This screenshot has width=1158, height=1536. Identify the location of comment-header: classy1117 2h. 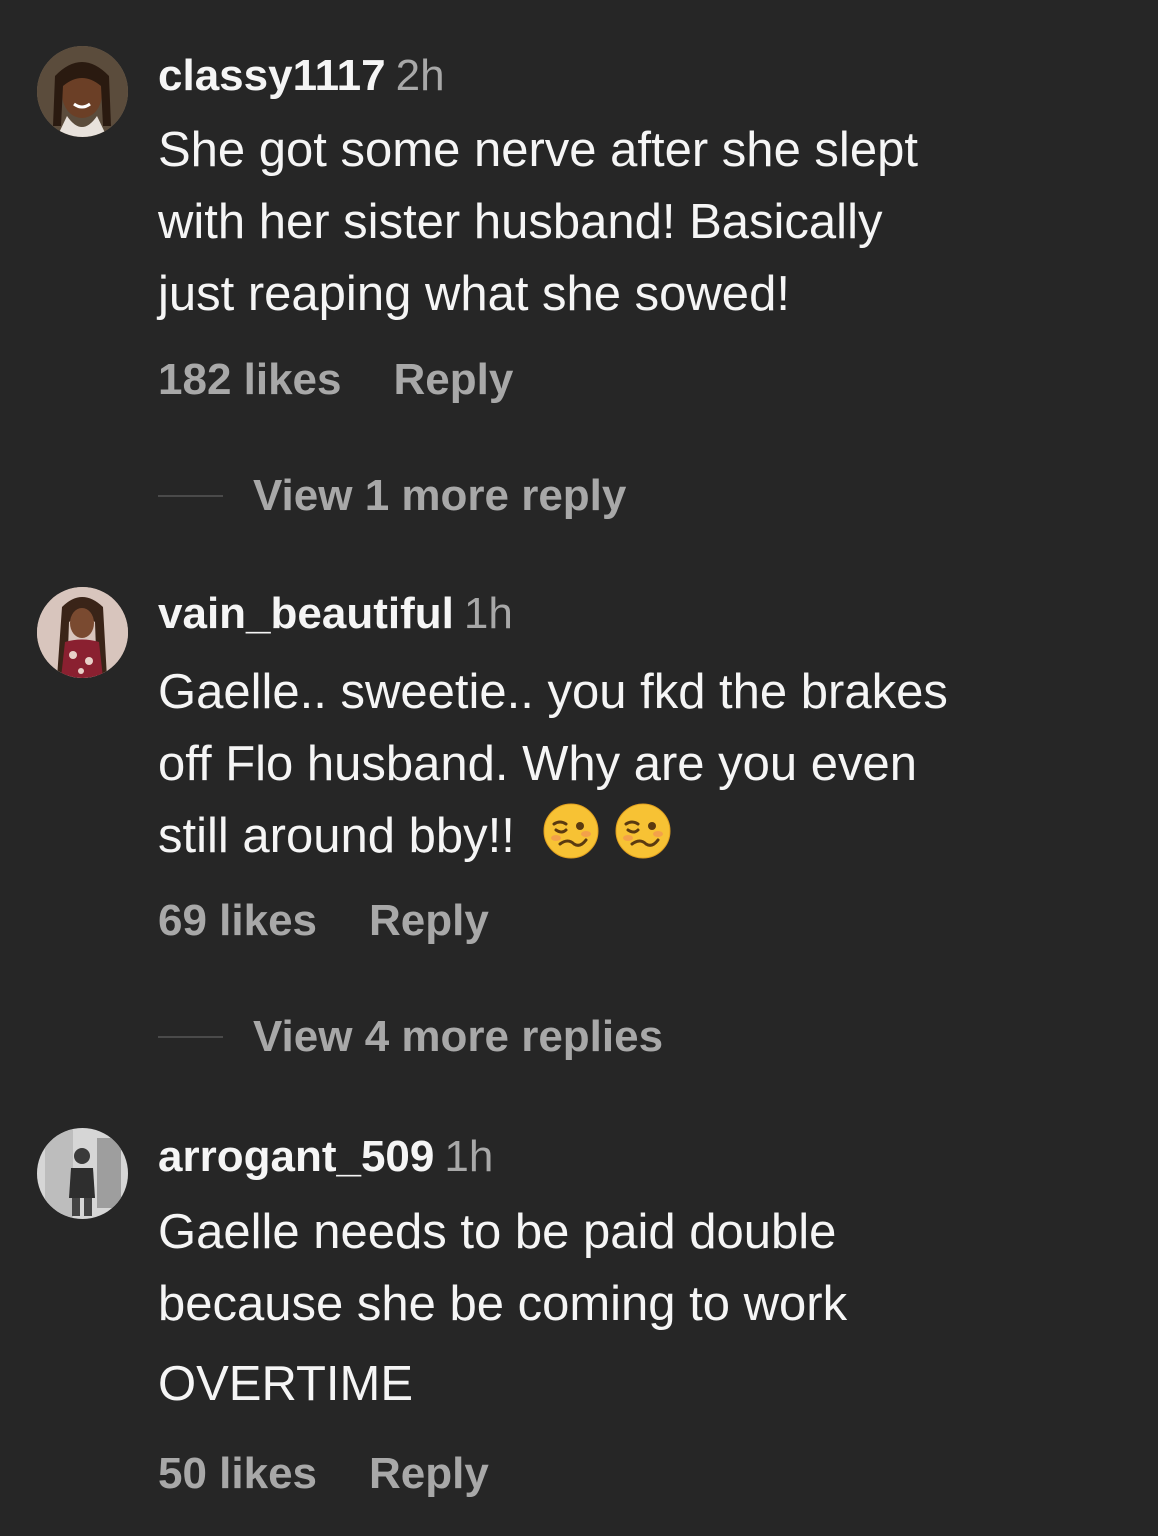
(301, 76).